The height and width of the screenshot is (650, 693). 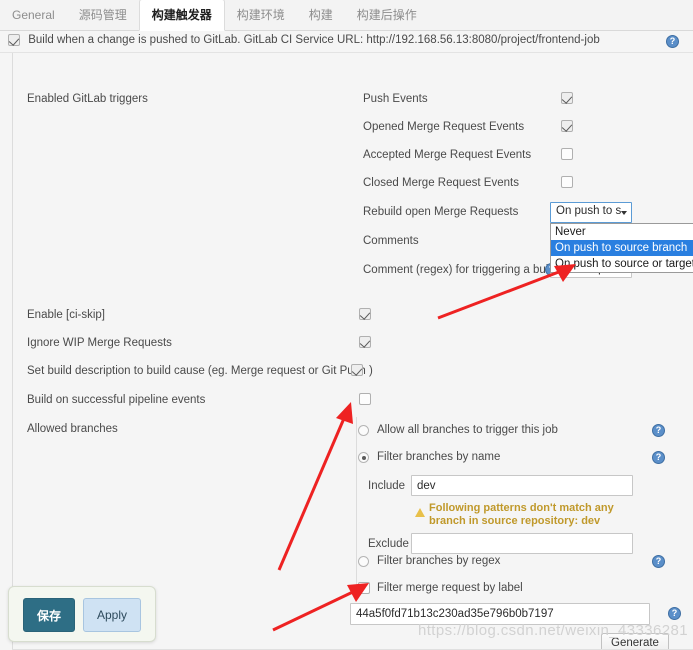 I want to click on filter-branches-by-name-radio, so click(x=363, y=457).